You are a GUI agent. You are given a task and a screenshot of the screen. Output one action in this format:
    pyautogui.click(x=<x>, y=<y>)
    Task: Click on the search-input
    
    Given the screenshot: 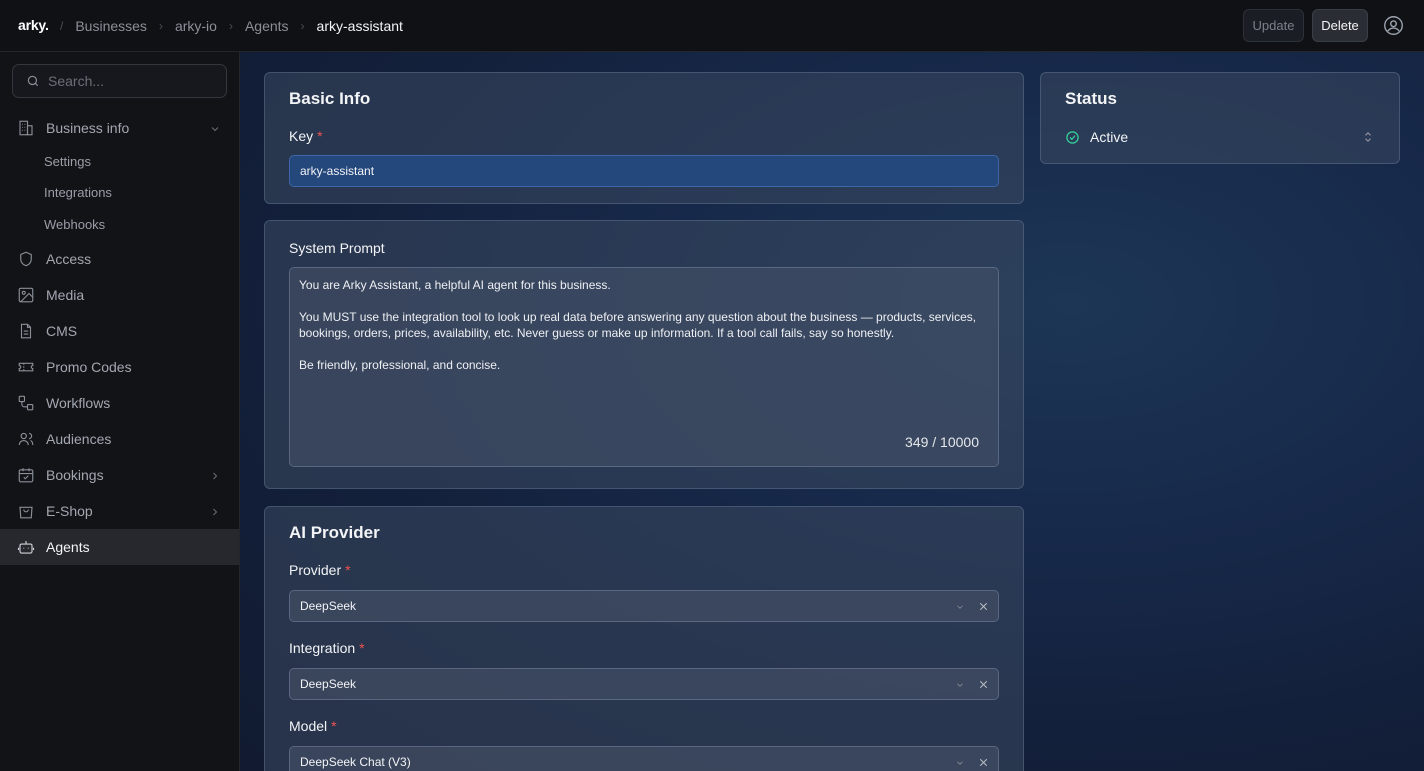 What is the action you would take?
    pyautogui.click(x=133, y=81)
    